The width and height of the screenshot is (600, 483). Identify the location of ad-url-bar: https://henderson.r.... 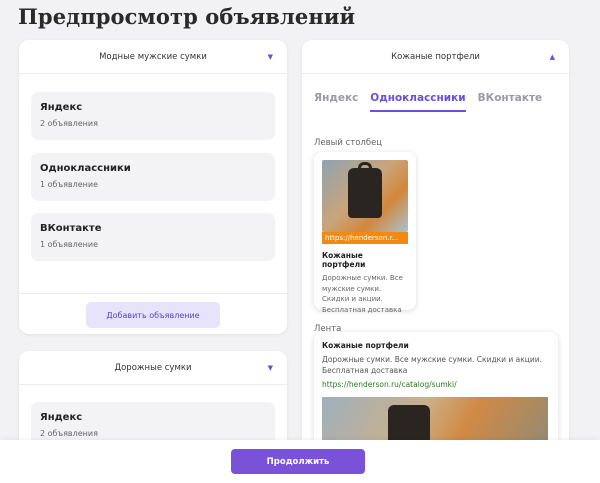
(365, 238).